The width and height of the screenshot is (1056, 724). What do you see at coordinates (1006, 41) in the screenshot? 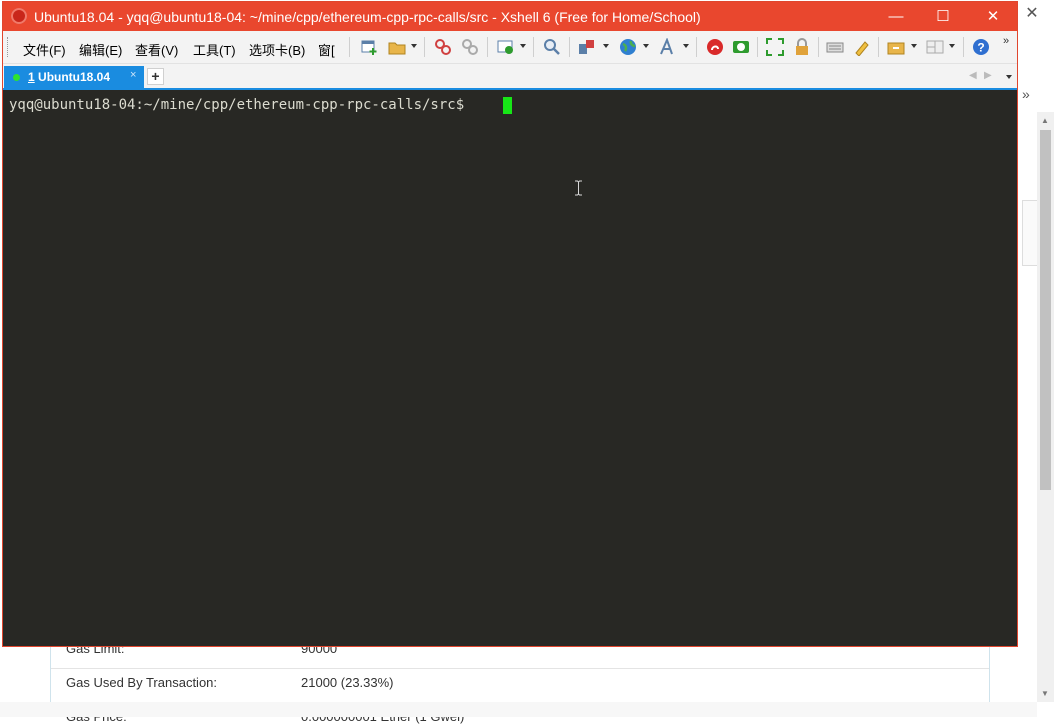
I see `toolbar-overflow-icon: »` at bounding box center [1006, 41].